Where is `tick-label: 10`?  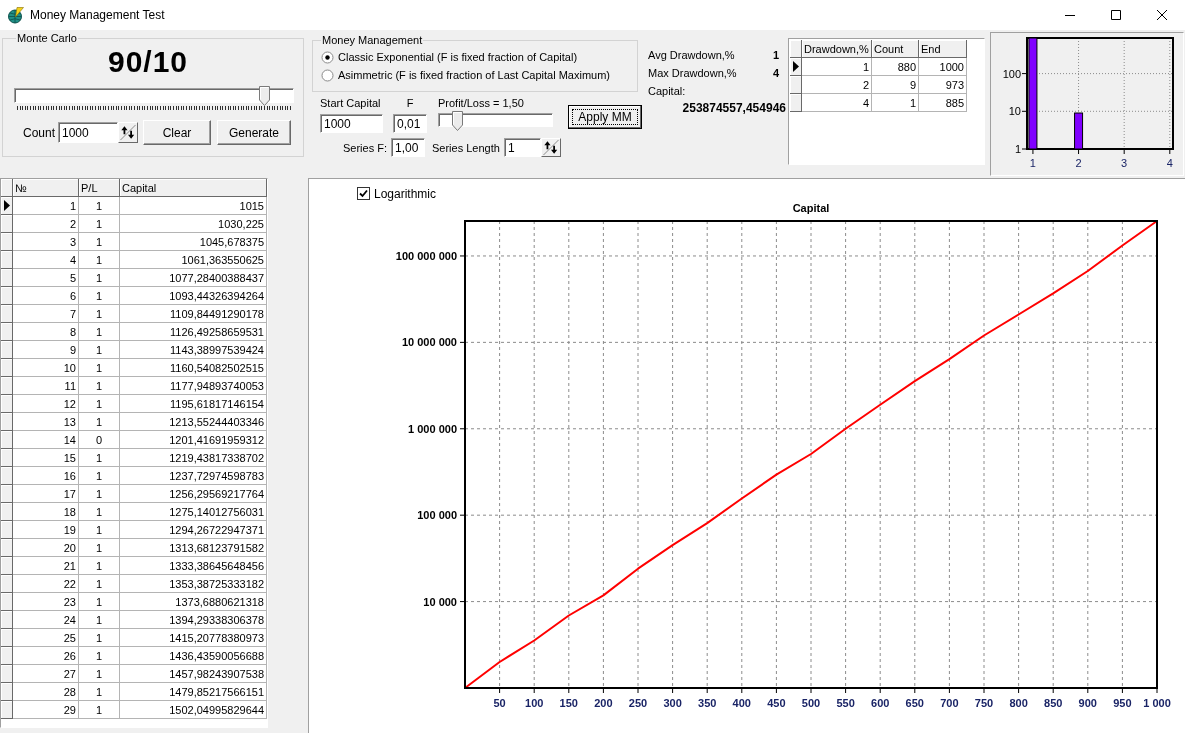
tick-label: 10 is located at coordinates (1014, 111).